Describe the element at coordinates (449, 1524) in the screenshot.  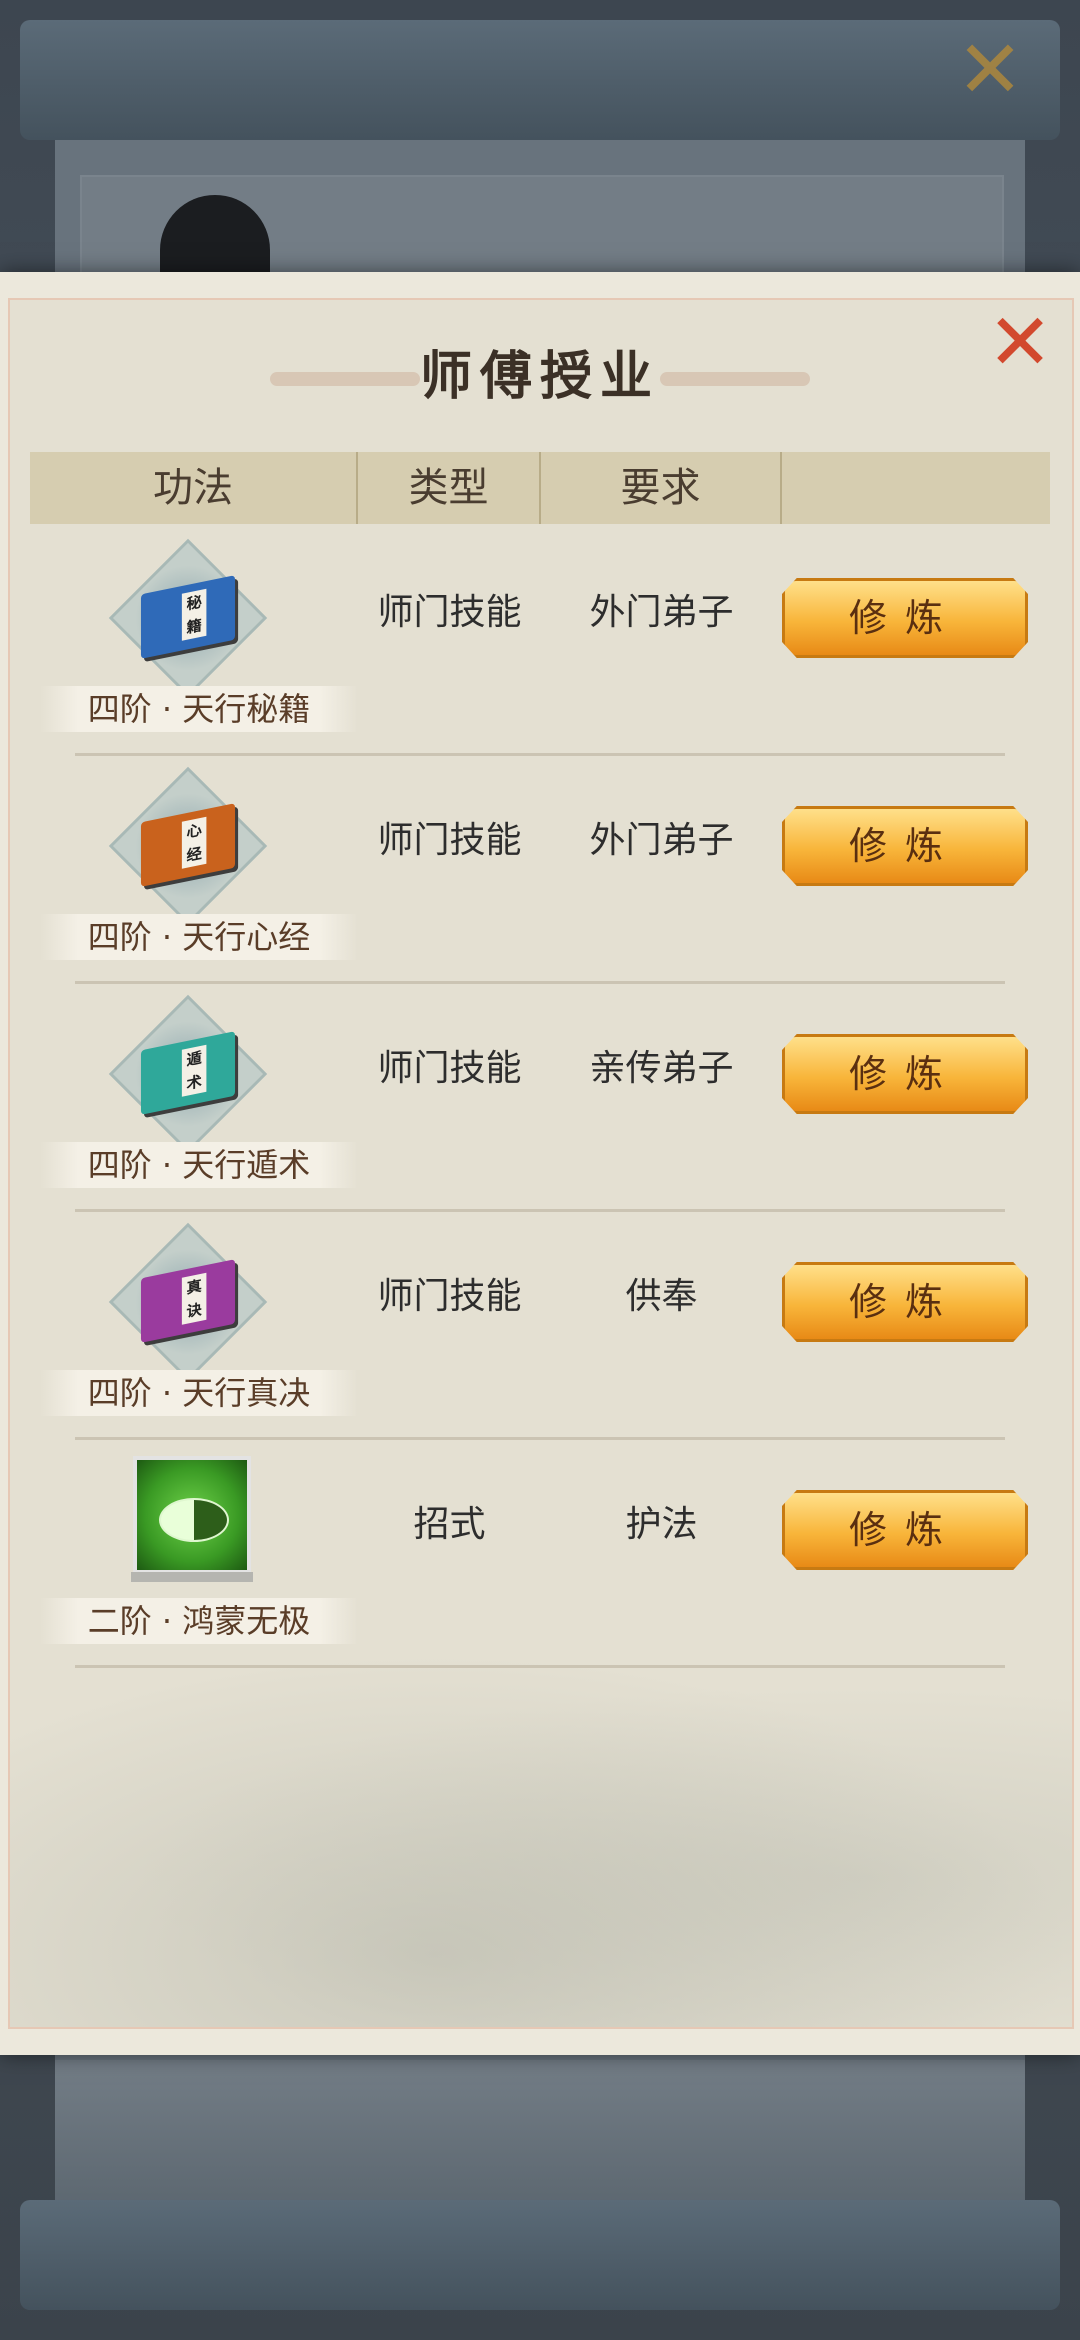
I see `skill-type: 招式` at that location.